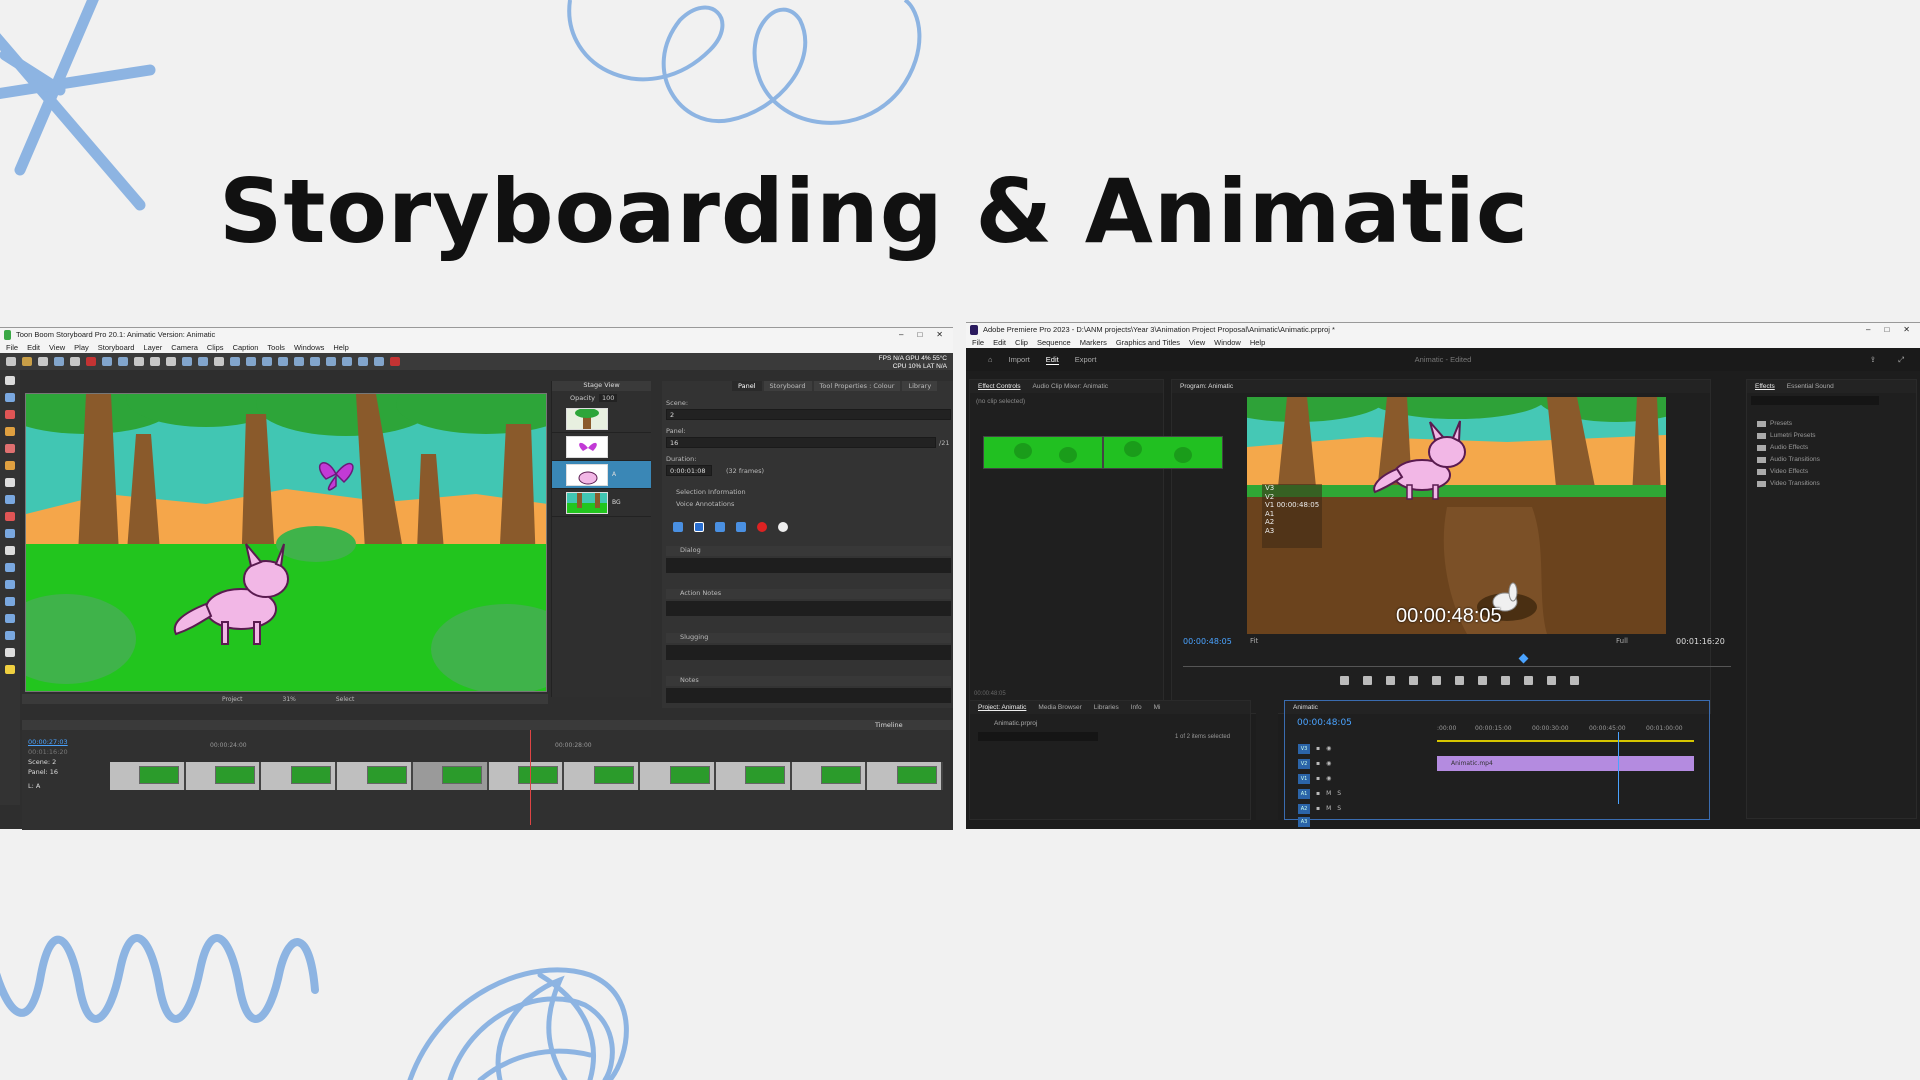 The width and height of the screenshot is (1920, 1080). What do you see at coordinates (10, 380) in the screenshot?
I see `select-tool-icon` at bounding box center [10, 380].